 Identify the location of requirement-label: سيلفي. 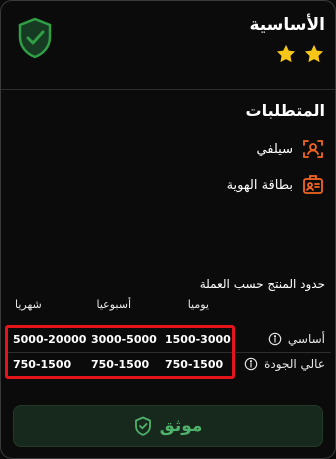
(274, 149).